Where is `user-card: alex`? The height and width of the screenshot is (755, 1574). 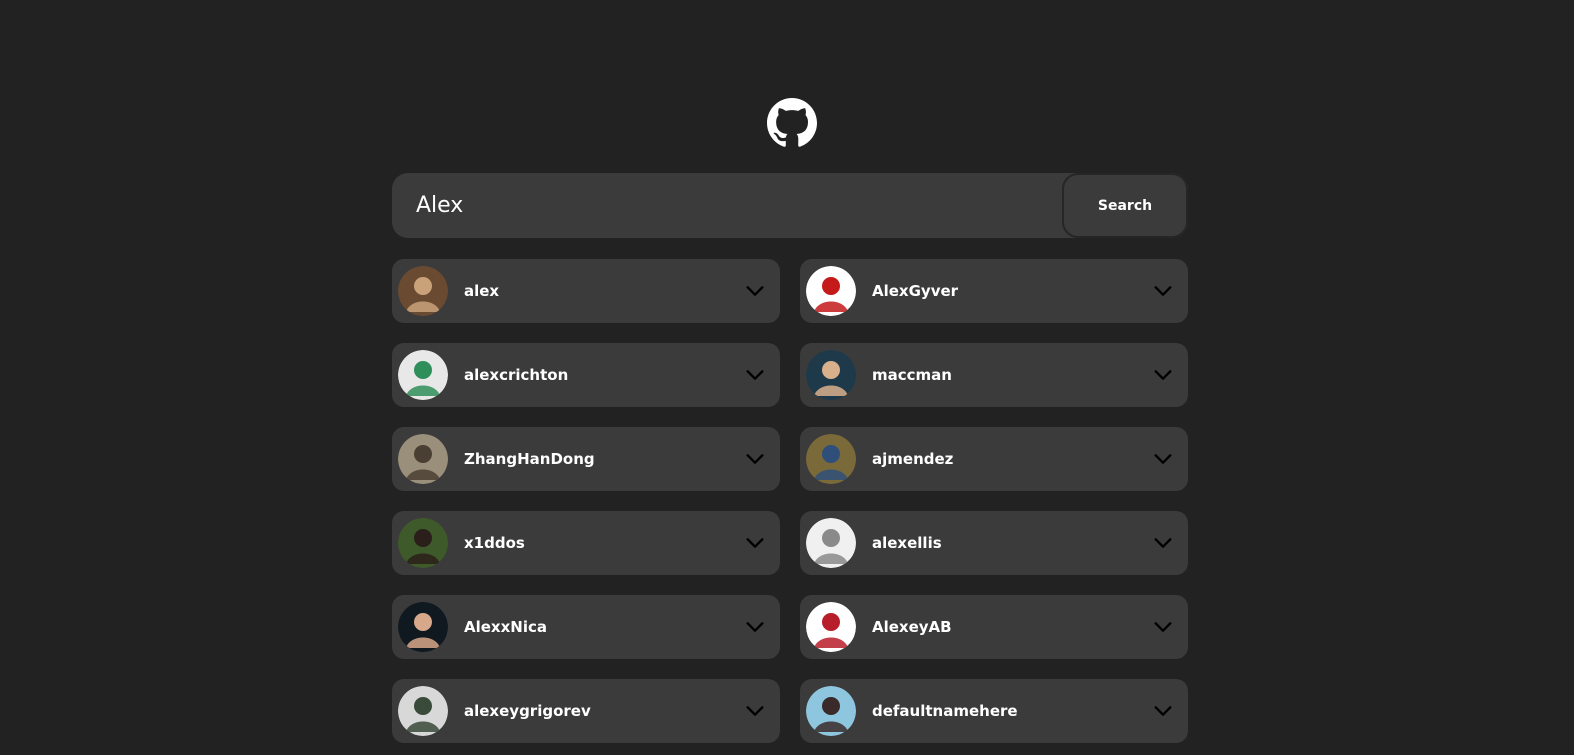
user-card: alex is located at coordinates (586, 291).